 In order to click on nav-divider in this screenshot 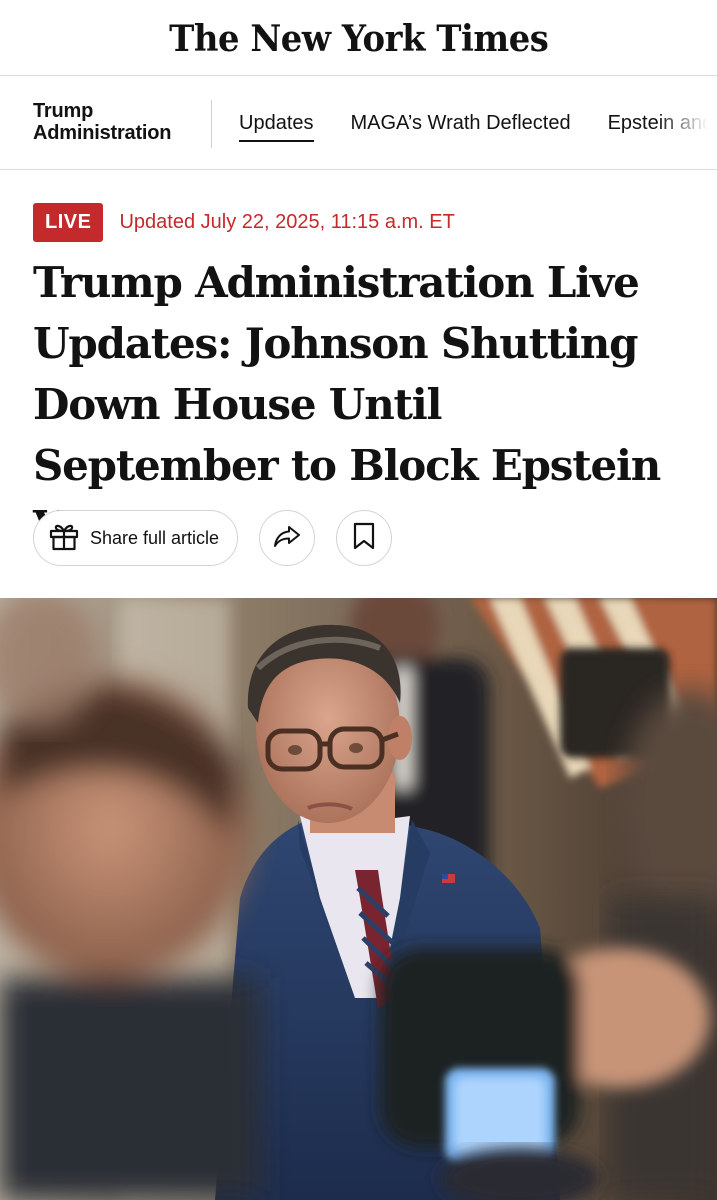, I will do `click(211, 124)`.